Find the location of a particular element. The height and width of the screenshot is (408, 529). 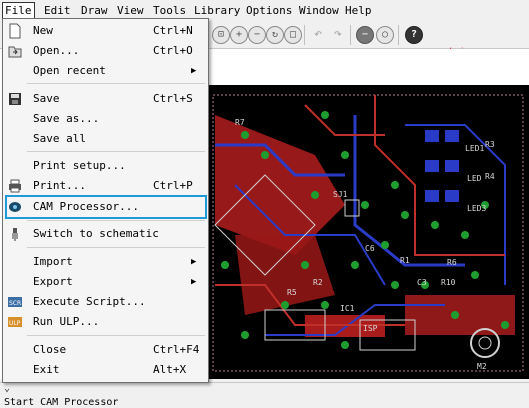

printer-icon is located at coordinates (15, 186).